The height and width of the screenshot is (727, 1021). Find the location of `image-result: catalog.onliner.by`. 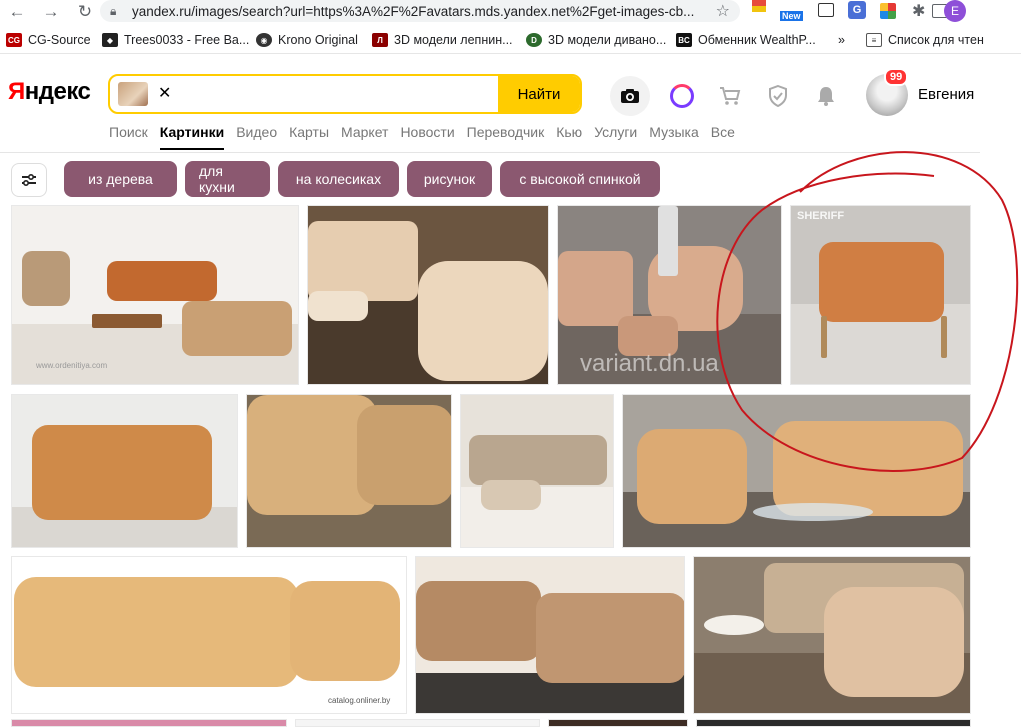

image-result: catalog.onliner.by is located at coordinates (209, 635).